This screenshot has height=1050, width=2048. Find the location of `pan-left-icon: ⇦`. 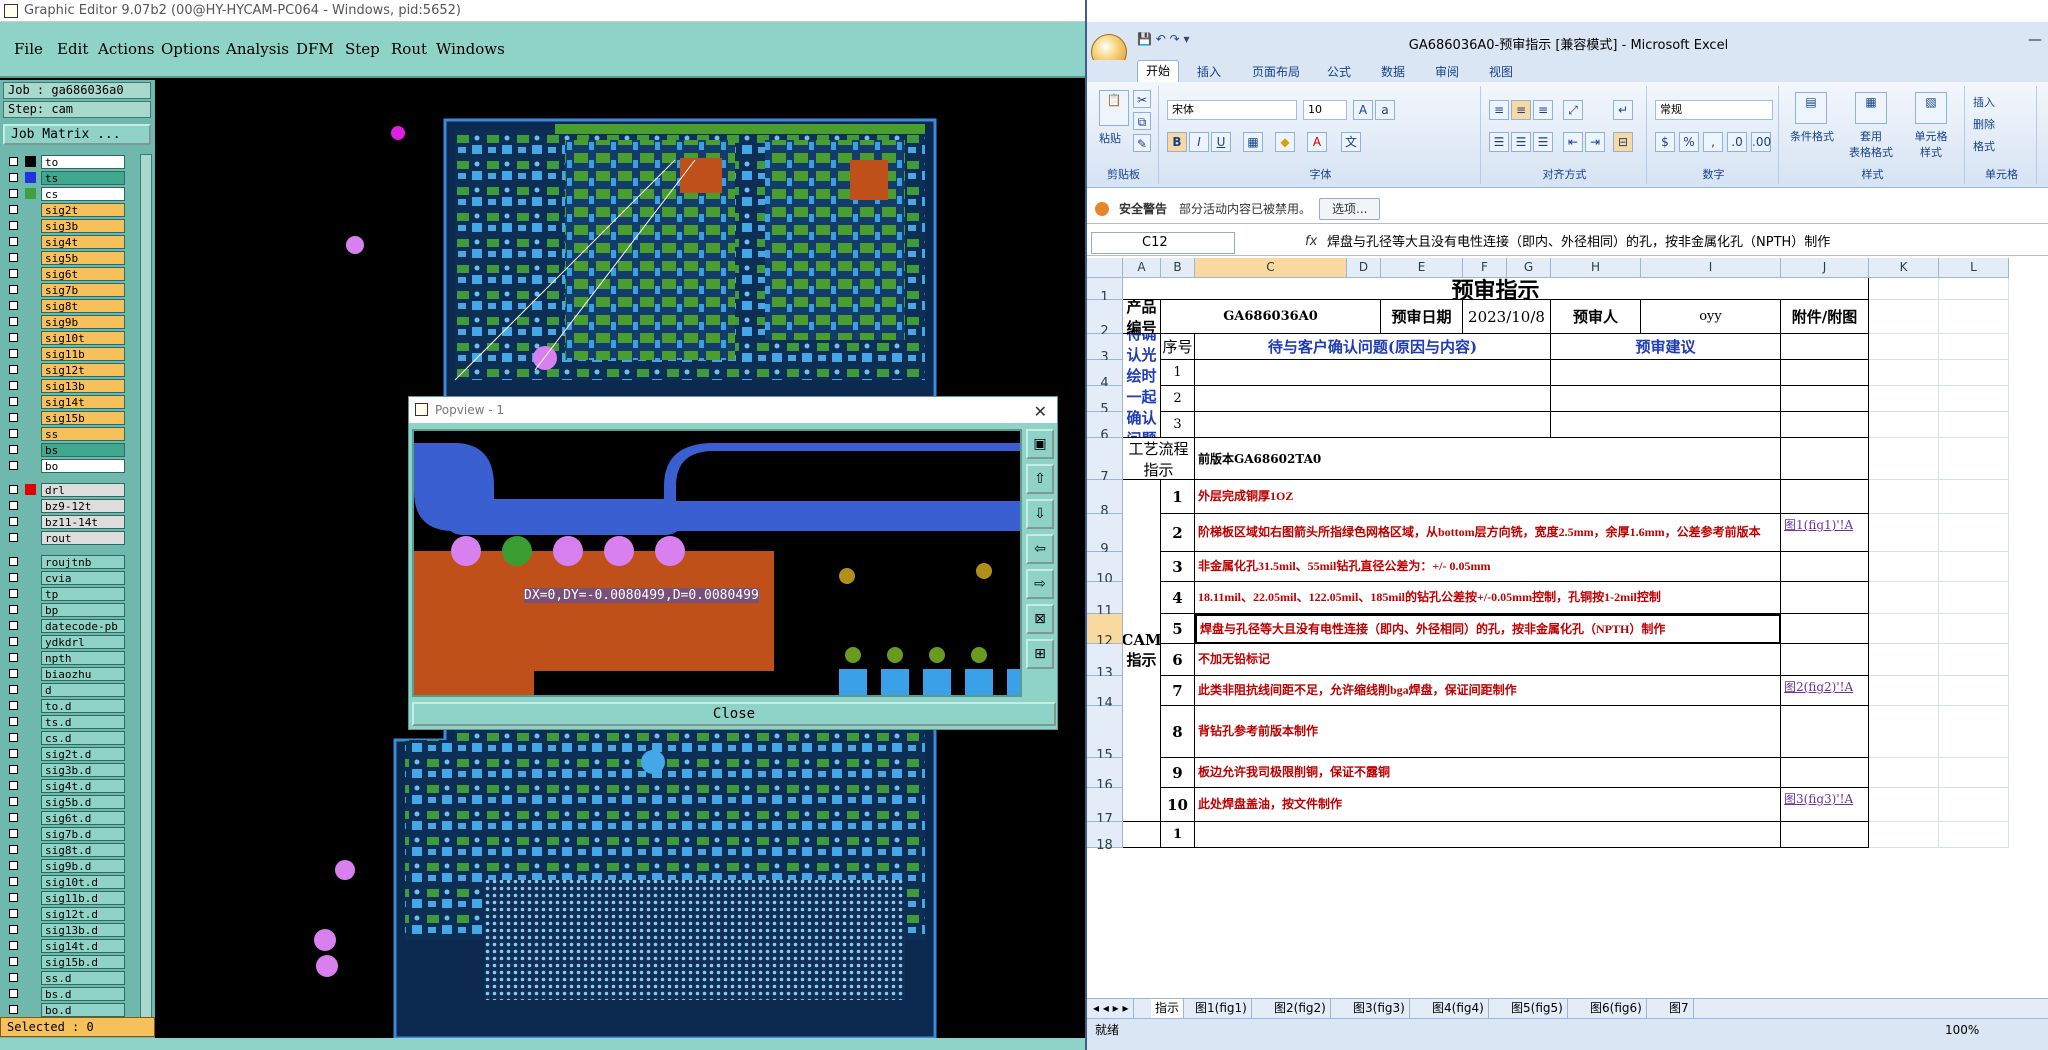

pan-left-icon: ⇦ is located at coordinates (1040, 549).